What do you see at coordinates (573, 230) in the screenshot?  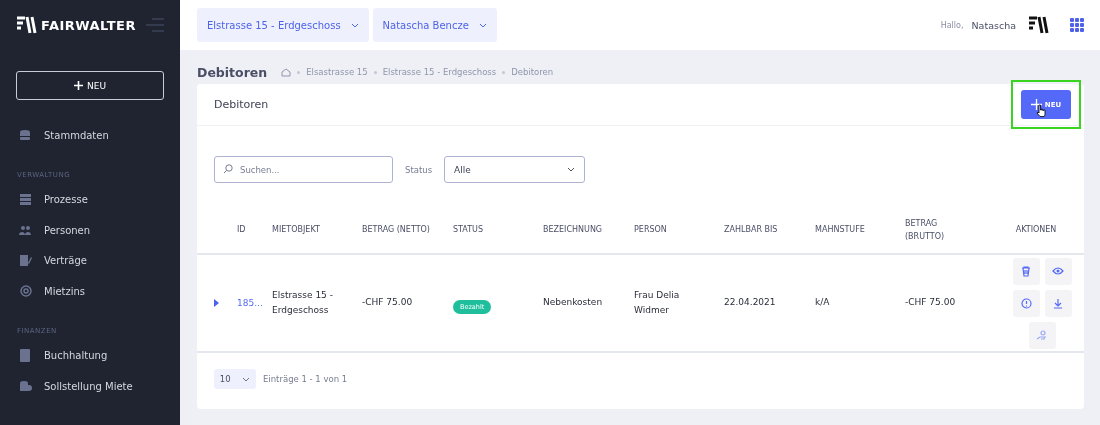 I see `column-header: BEZEICHNUNG` at bounding box center [573, 230].